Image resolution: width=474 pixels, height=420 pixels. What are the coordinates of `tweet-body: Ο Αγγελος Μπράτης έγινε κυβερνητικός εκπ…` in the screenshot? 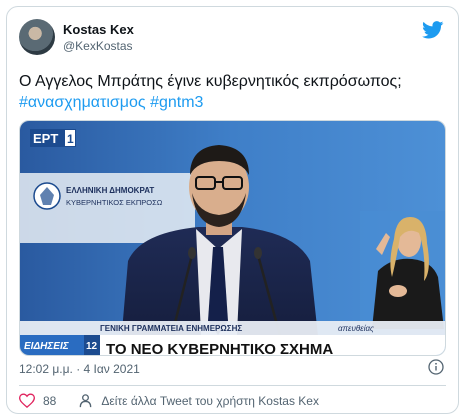 It's located at (210, 81).